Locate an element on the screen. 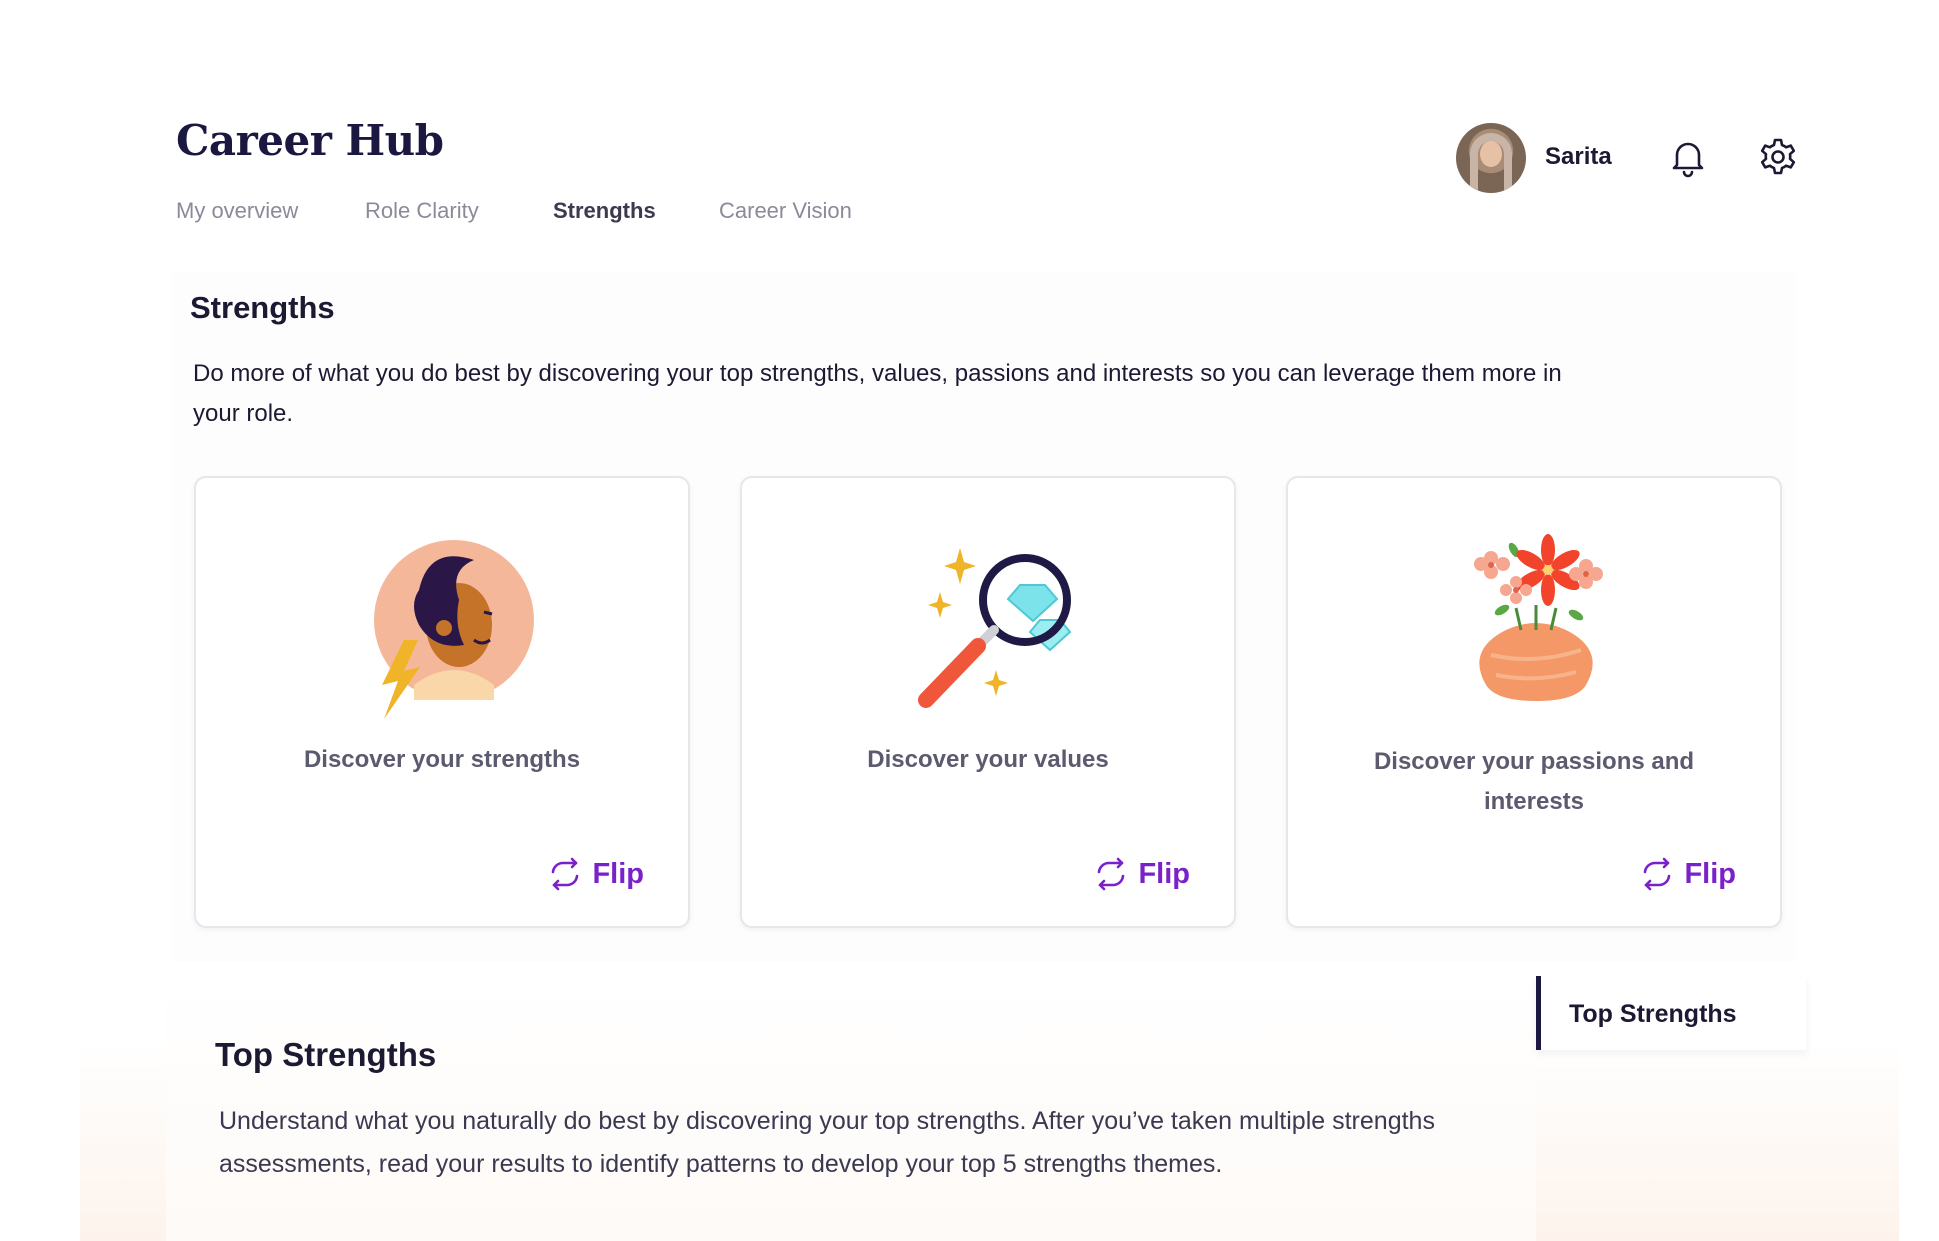  tab-role-clarity: Role Clarity is located at coordinates (422, 211).